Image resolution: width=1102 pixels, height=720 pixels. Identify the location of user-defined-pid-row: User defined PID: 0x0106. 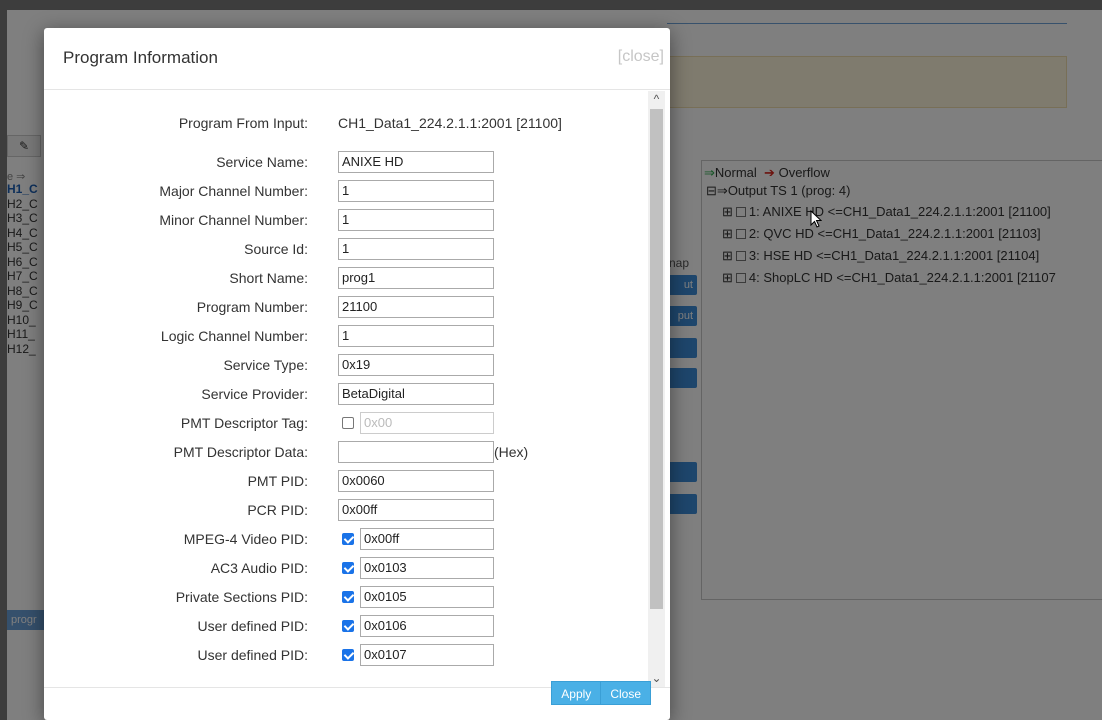
(346, 626).